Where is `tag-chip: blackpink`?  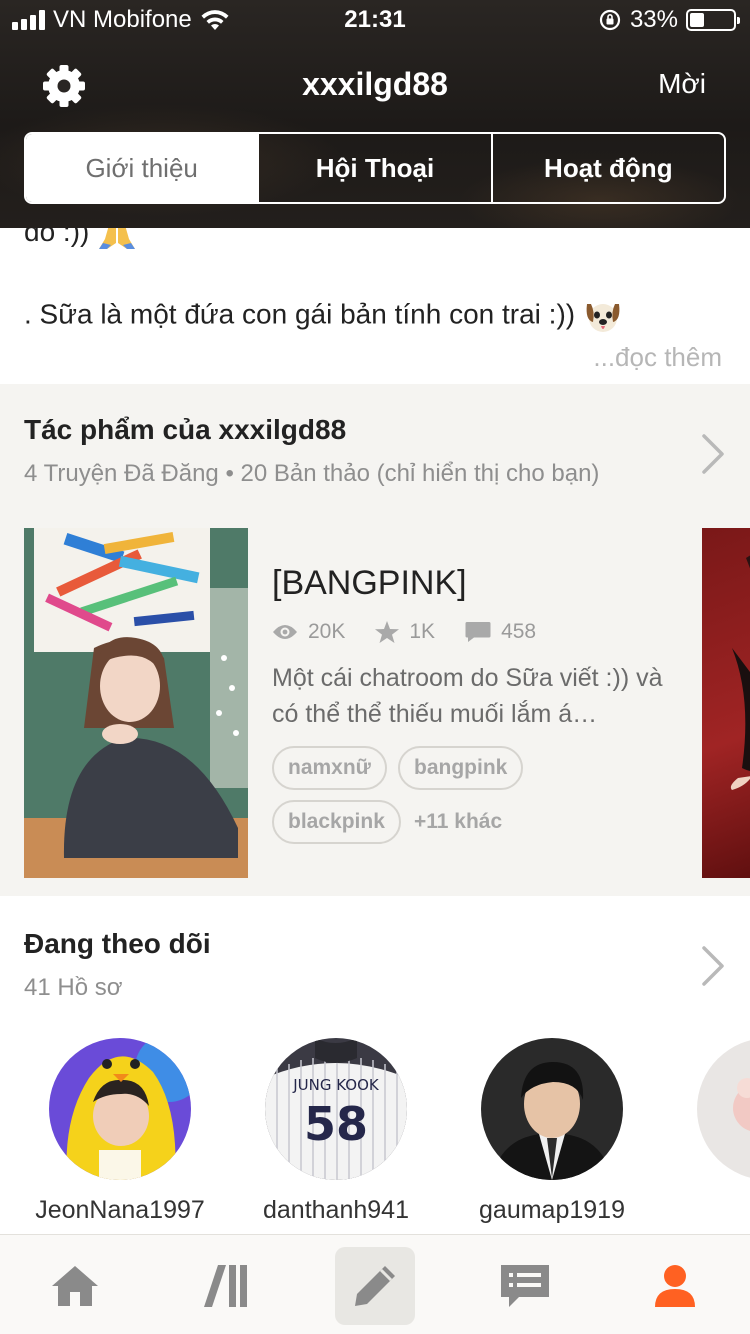 tag-chip: blackpink is located at coordinates (336, 822).